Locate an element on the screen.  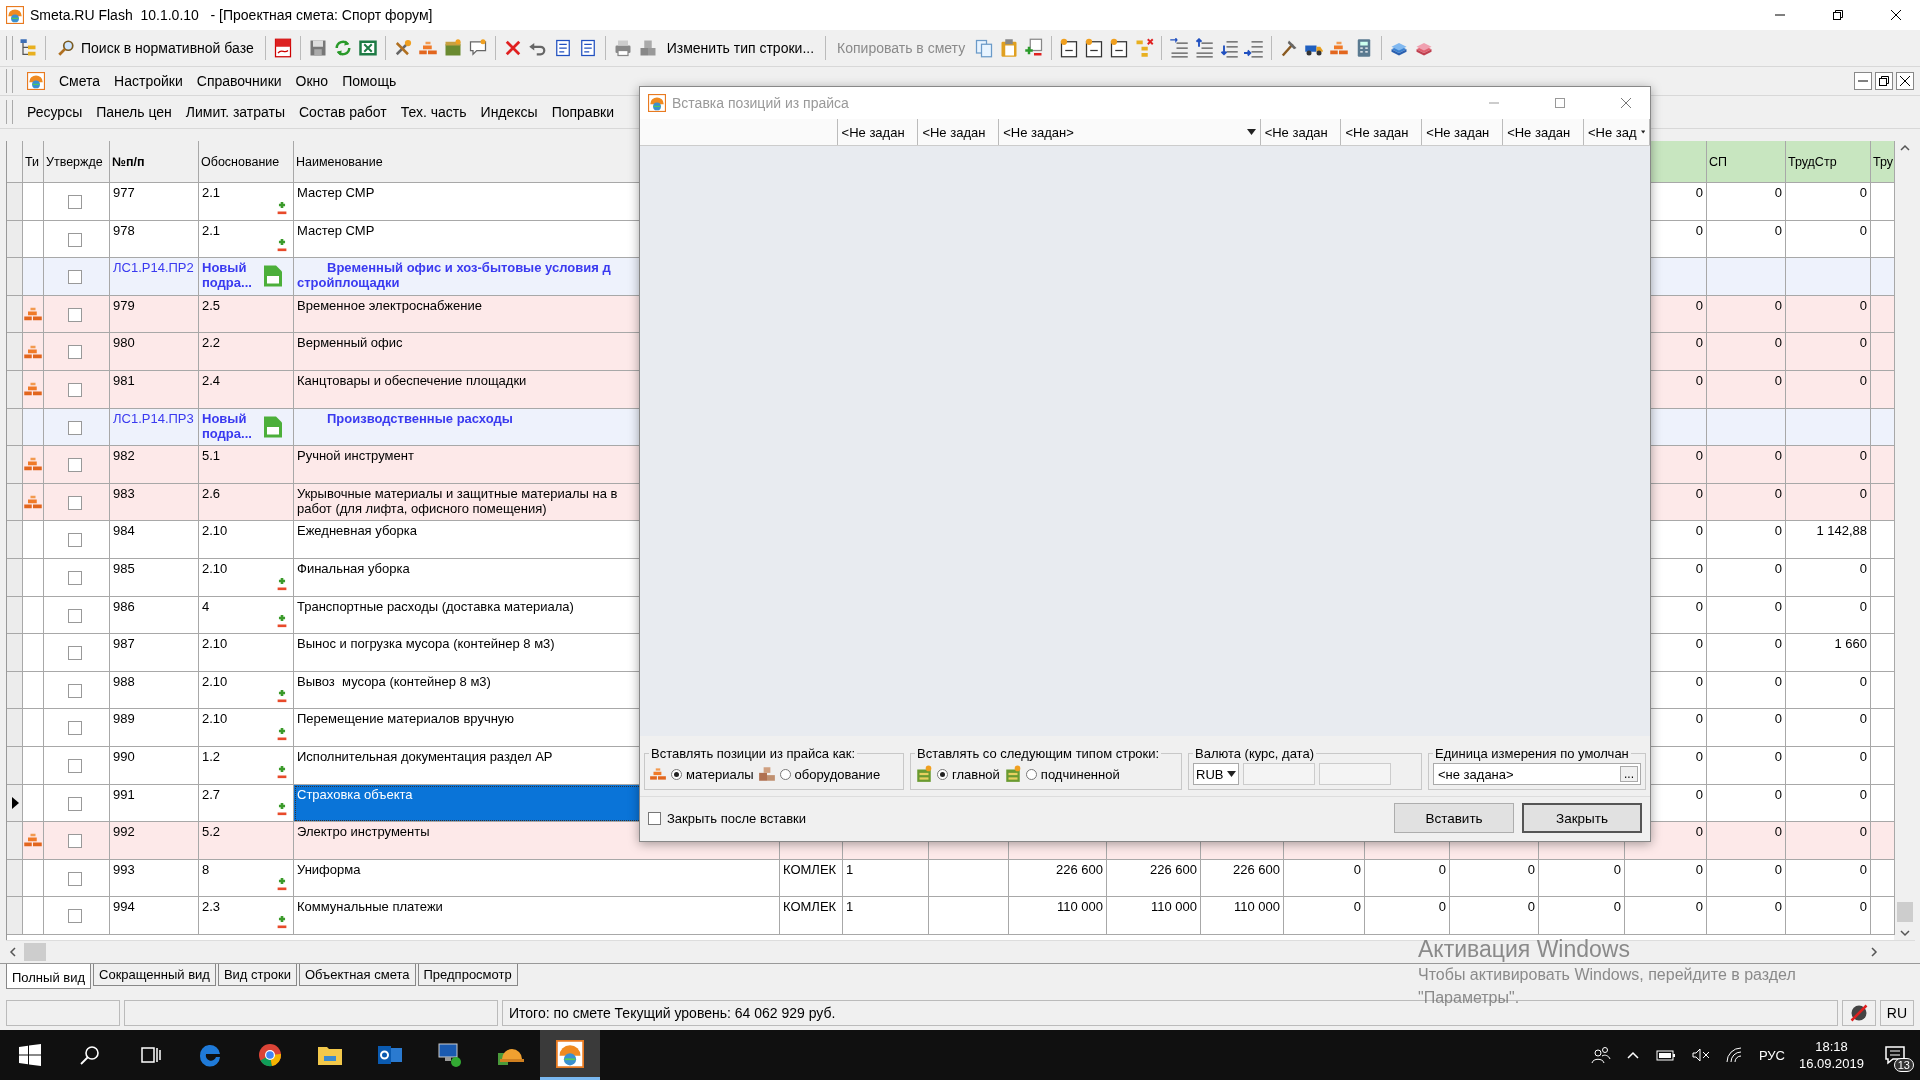
table-cell: 983 is located at coordinates (124, 493).